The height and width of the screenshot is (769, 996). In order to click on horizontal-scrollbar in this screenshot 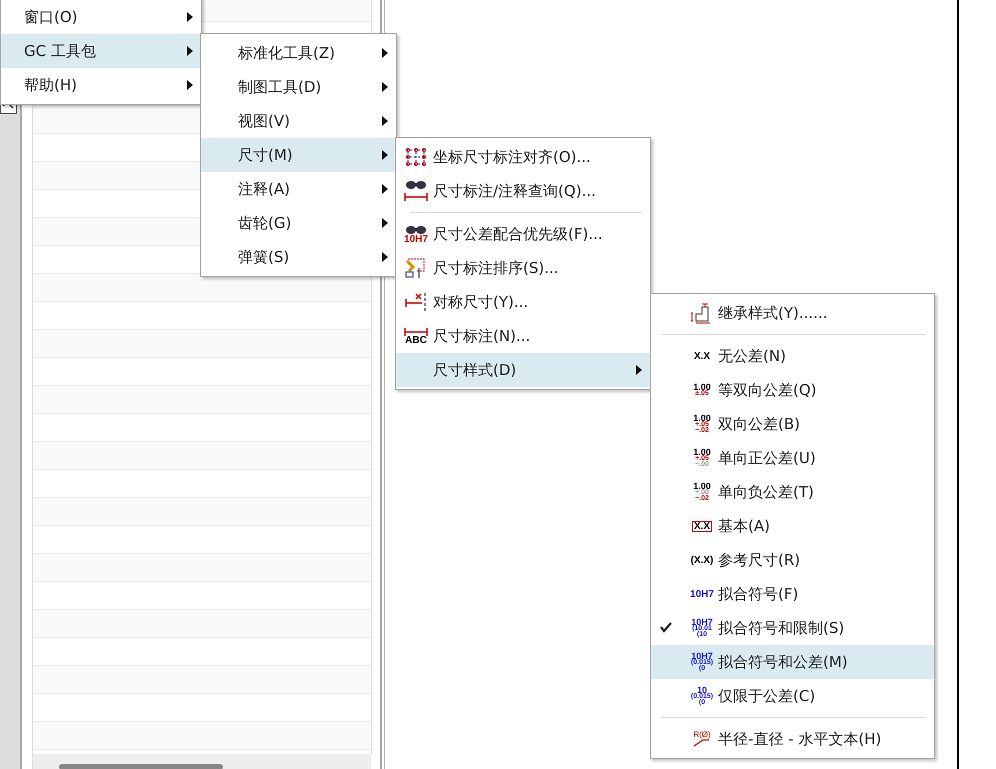, I will do `click(201, 761)`.